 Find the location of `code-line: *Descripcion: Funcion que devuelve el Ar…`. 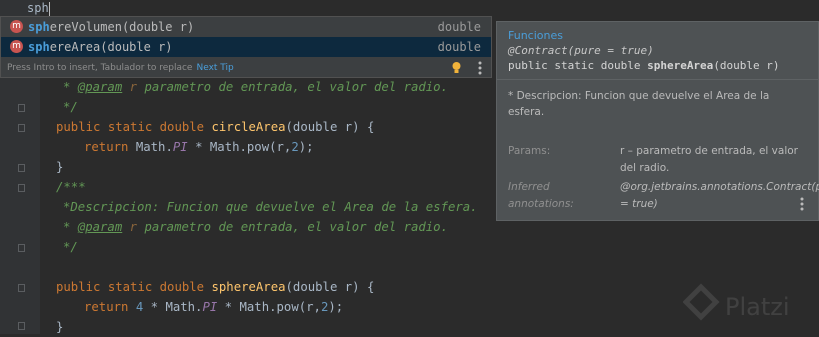

code-line: *Descripcion: Funcion que devuelve el Ar… is located at coordinates (270, 207).